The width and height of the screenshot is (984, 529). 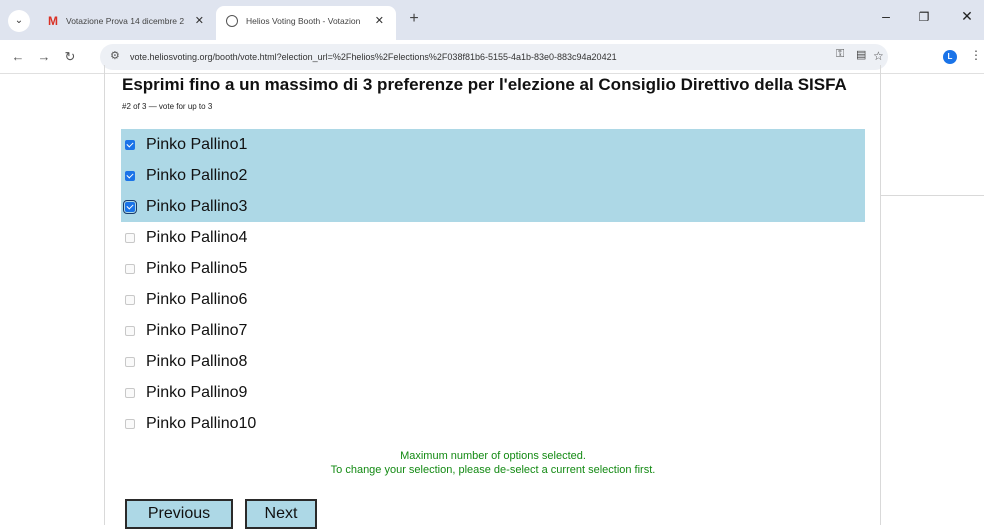 What do you see at coordinates (886, 16) in the screenshot?
I see `minimize-icon: –` at bounding box center [886, 16].